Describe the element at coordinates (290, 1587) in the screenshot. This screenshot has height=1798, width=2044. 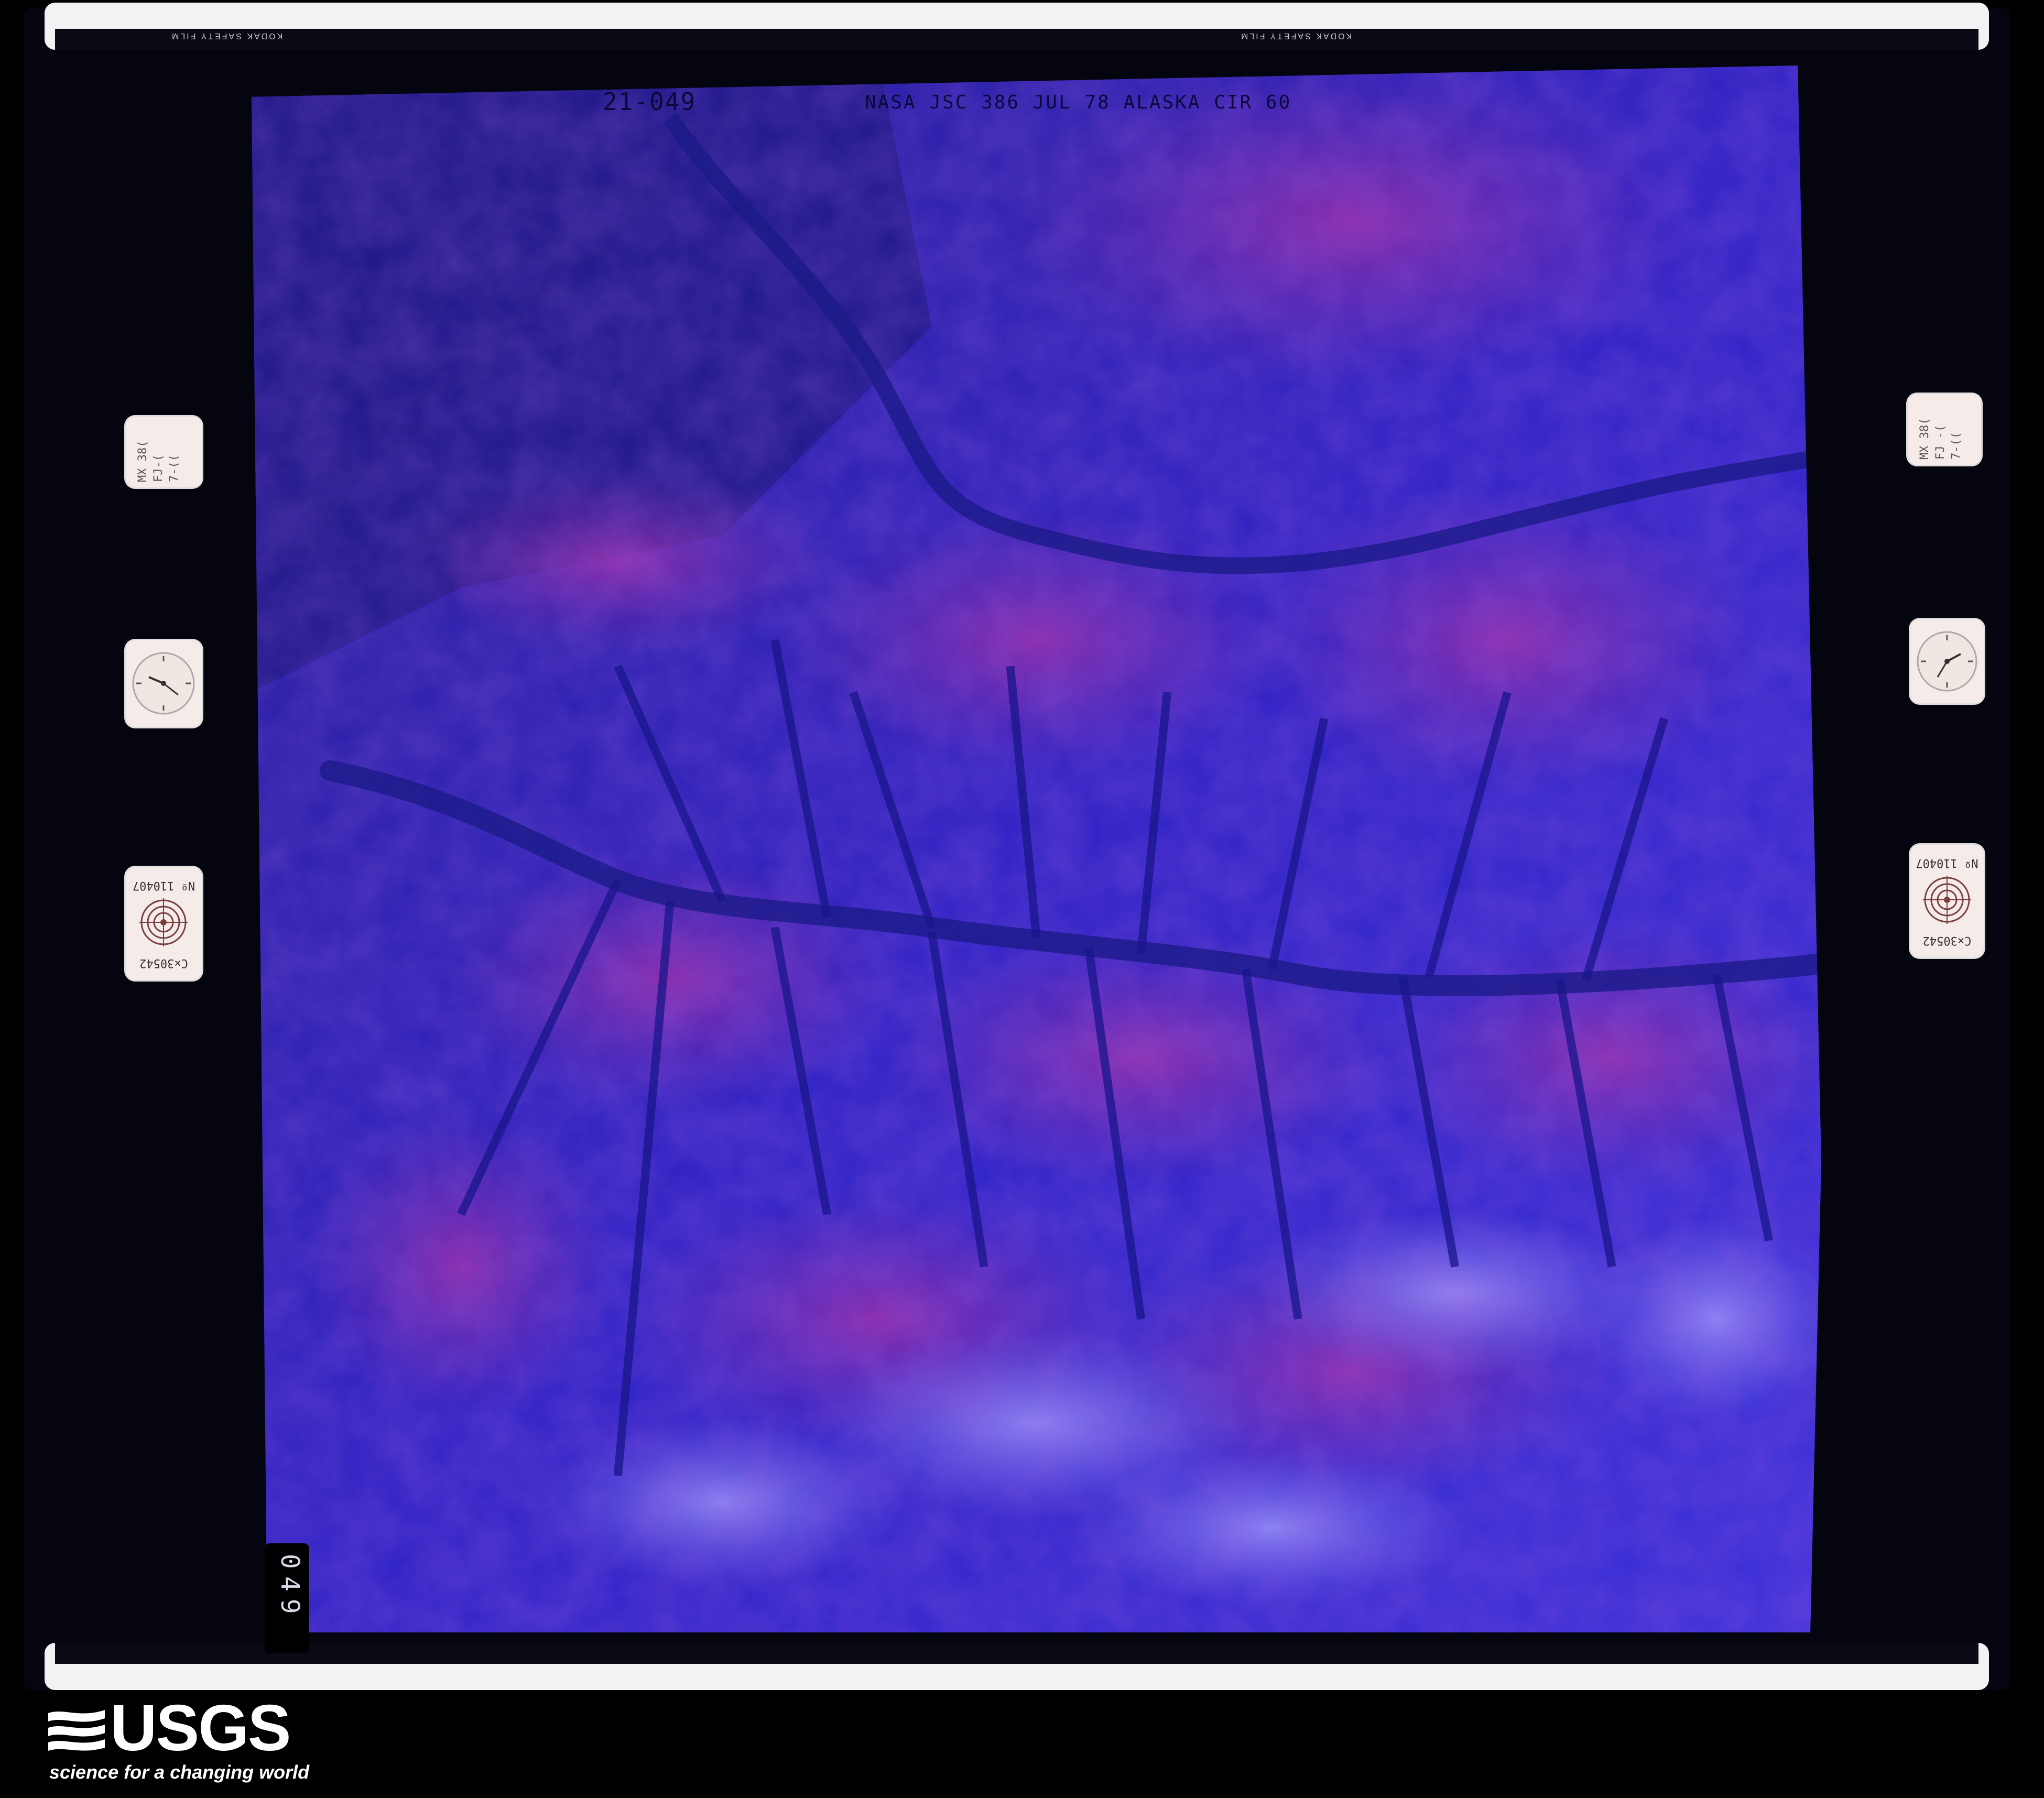
I see `frame-number: 049` at that location.